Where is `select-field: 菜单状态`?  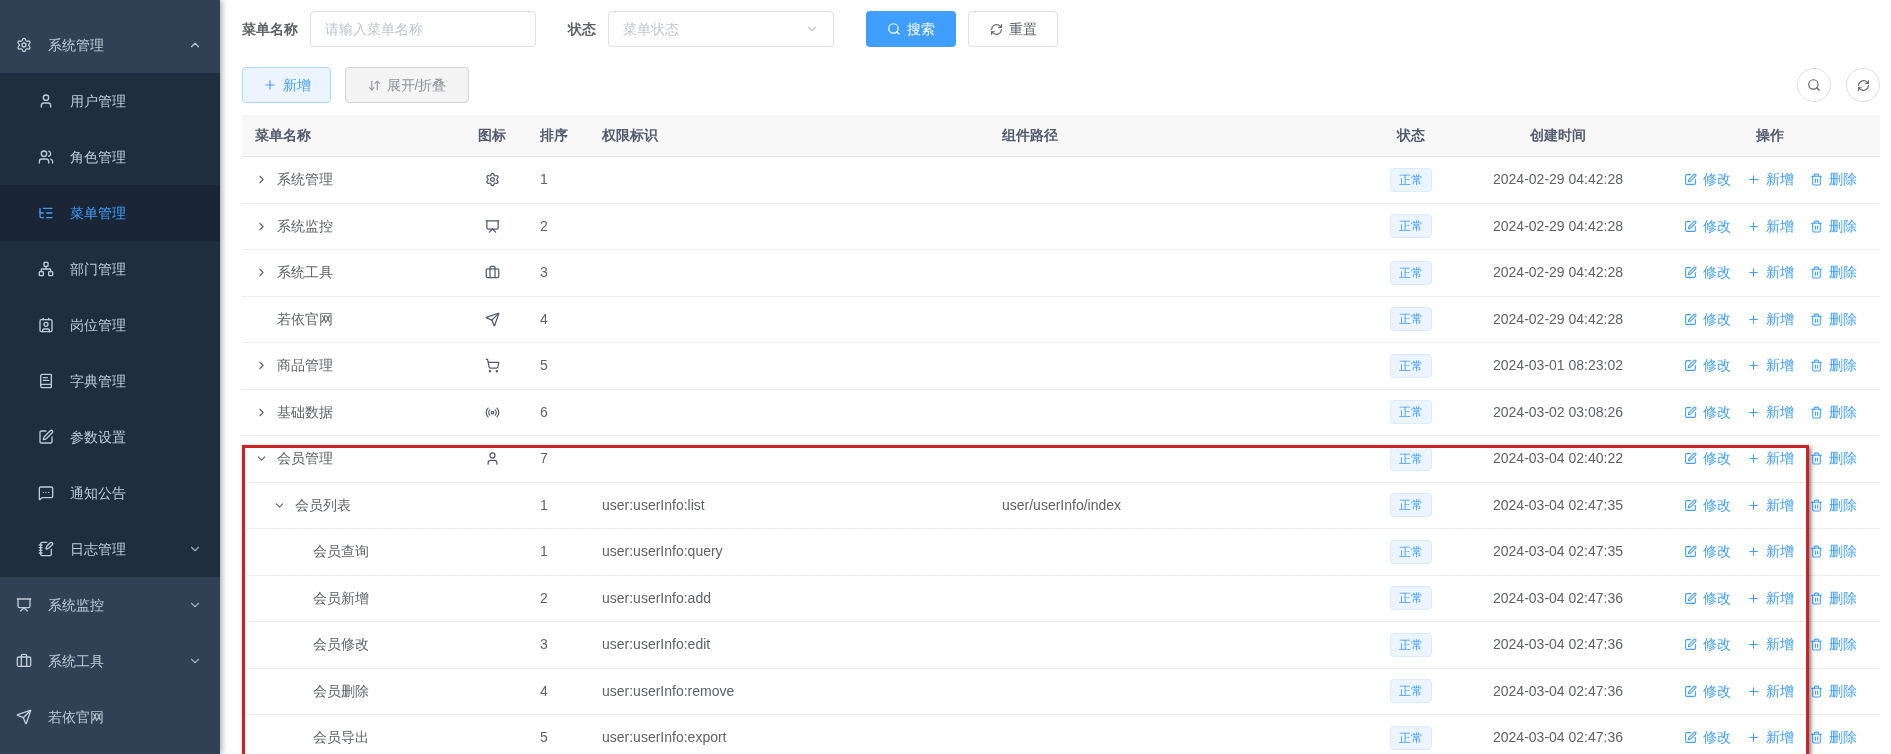
select-field: 菜单状态 is located at coordinates (721, 29).